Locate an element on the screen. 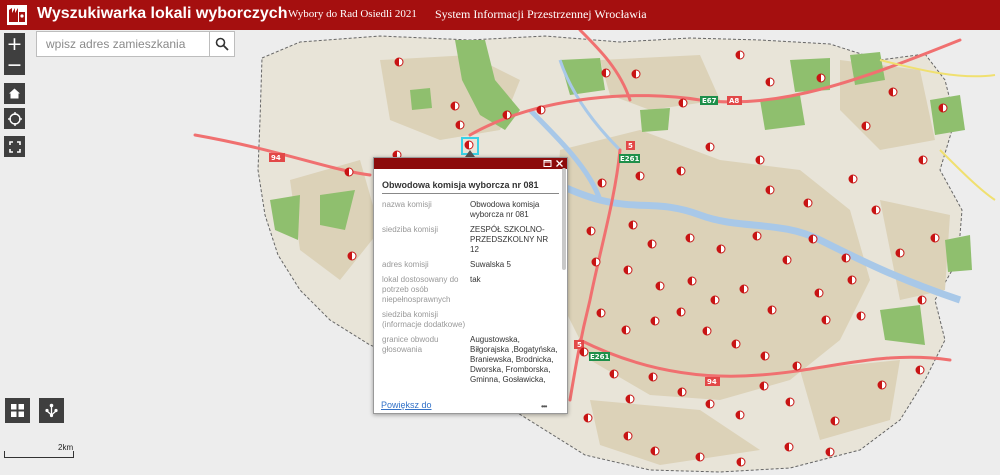 This screenshot has height=475, width=1000. basemap-gallery-button is located at coordinates (17, 410).